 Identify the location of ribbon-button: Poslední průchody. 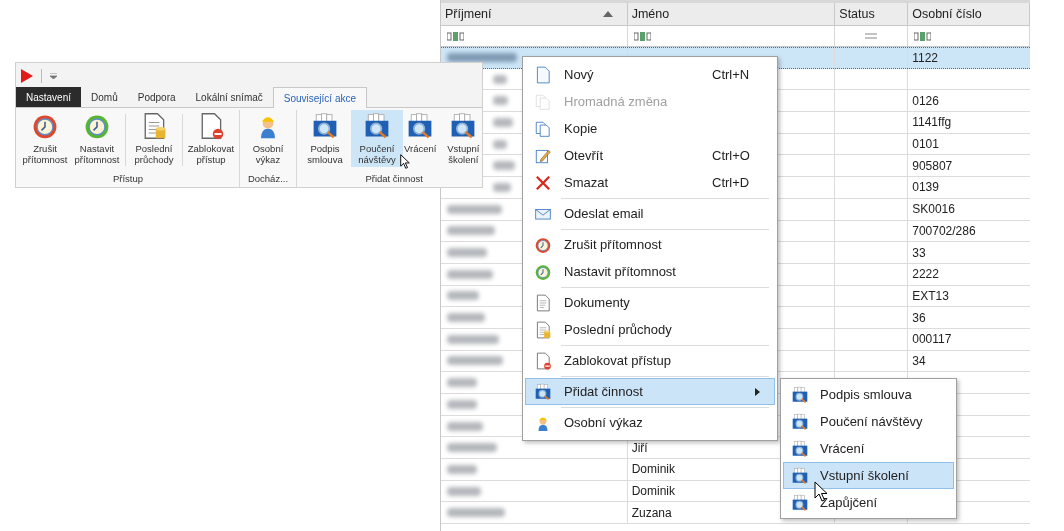
(154, 138).